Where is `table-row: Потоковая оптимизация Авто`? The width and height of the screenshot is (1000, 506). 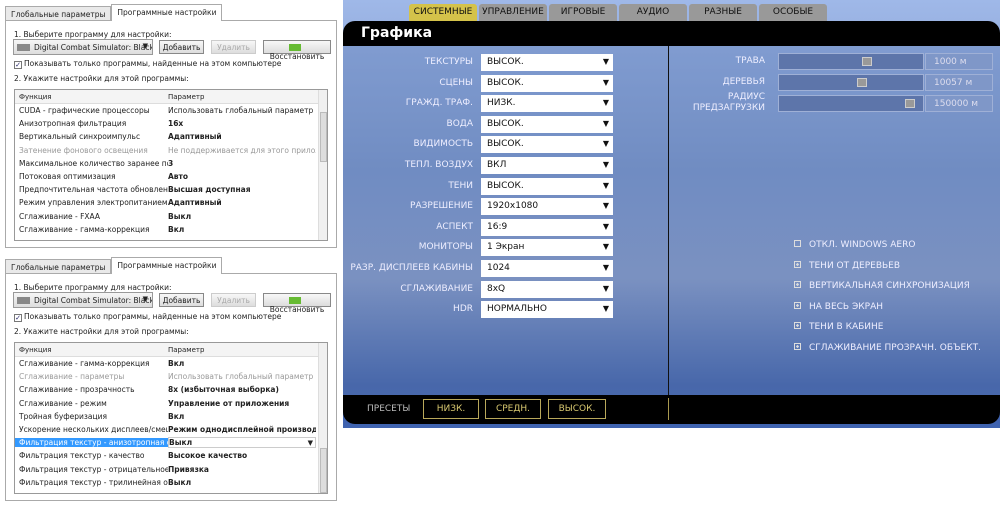
table-row: Потоковая оптимизация Авто is located at coordinates (171, 176).